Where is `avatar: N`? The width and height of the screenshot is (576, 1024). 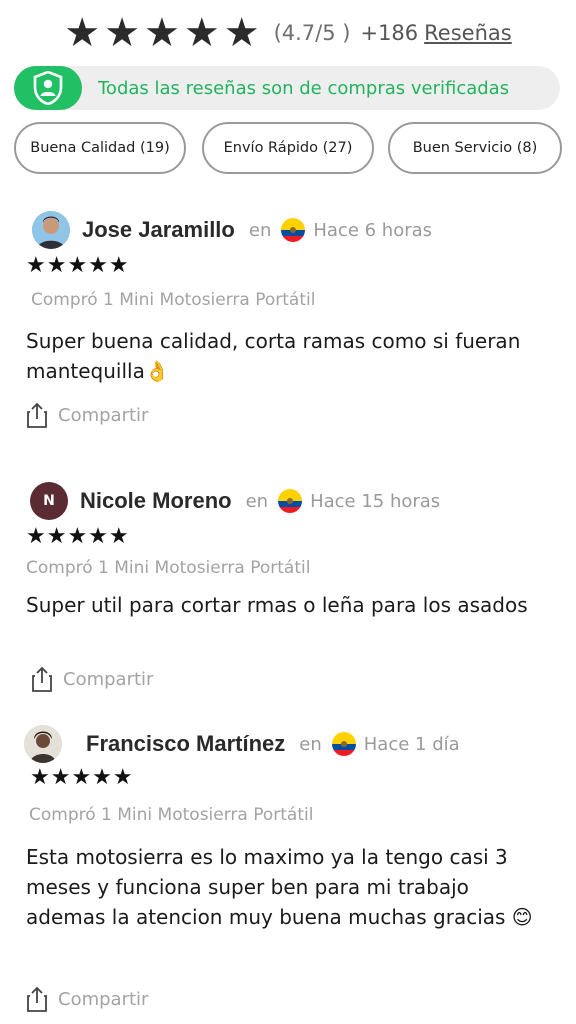 avatar: N is located at coordinates (49, 501).